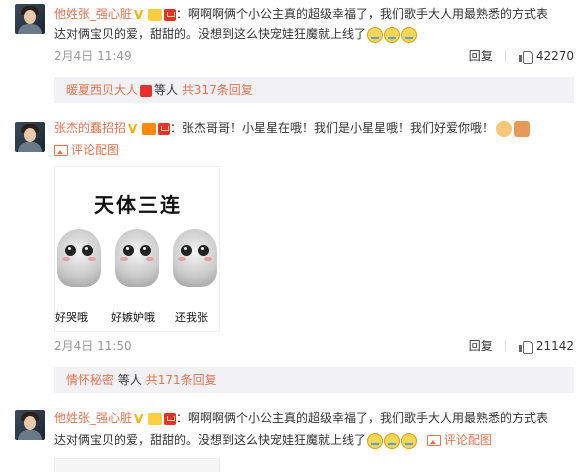 The height and width of the screenshot is (472, 584). I want to click on comment-time: 2月4日 11:50, so click(93, 346).